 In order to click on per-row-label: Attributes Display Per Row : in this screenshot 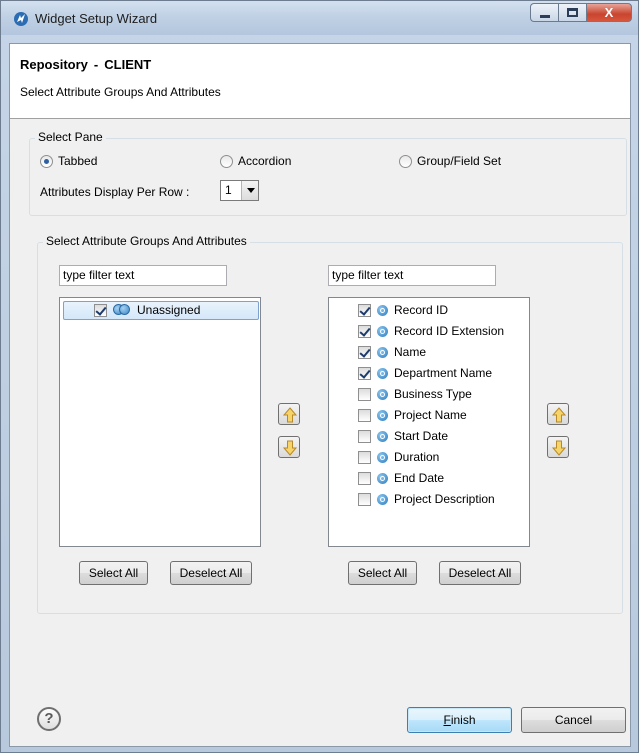, I will do `click(115, 192)`.